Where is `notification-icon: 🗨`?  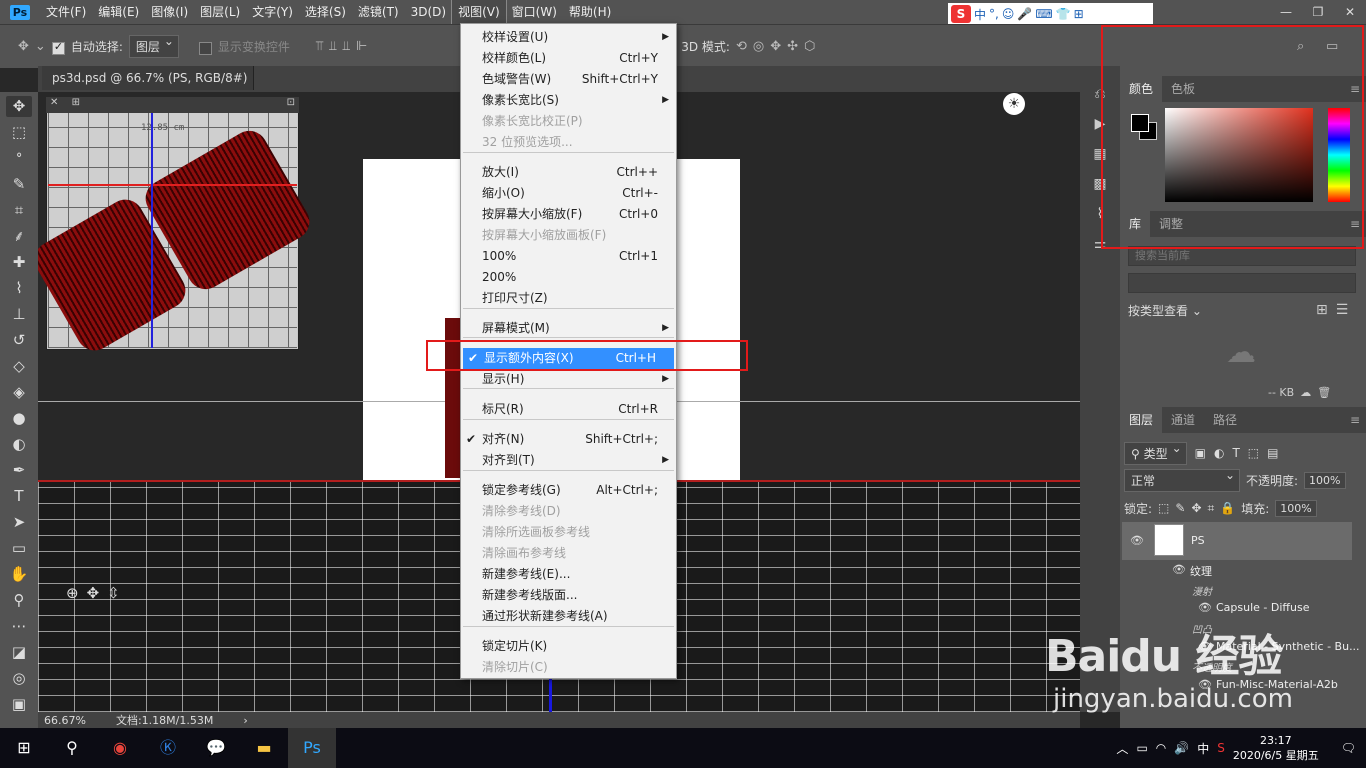
notification-icon: 🗨 is located at coordinates (1348, 748).